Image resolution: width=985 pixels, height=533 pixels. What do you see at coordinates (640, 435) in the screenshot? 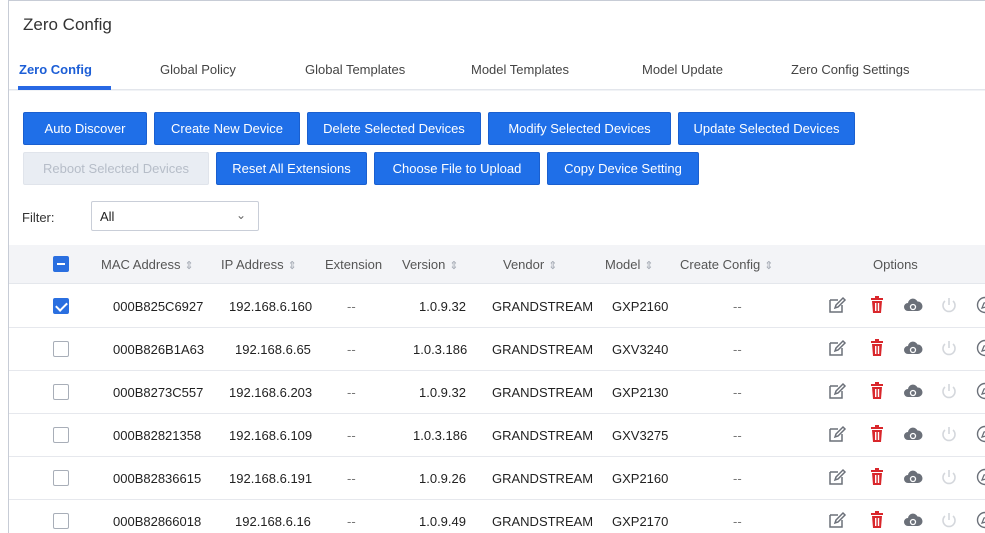
I see `cell-model: GXV3275` at bounding box center [640, 435].